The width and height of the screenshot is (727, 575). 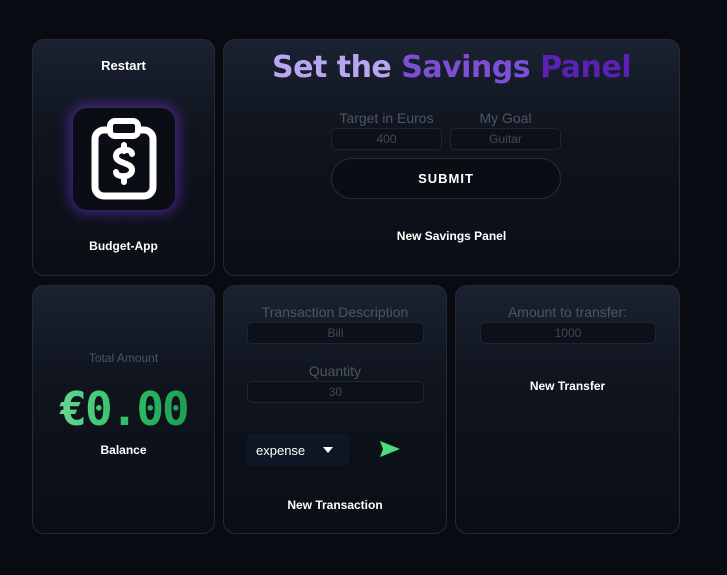 I want to click on balance-amount: €0.00, so click(x=123, y=409).